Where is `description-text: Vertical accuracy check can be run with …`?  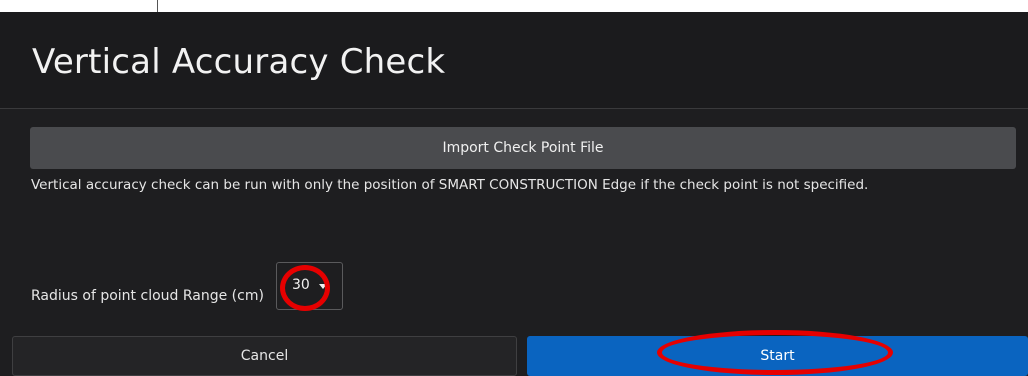 description-text: Vertical accuracy check can be run with … is located at coordinates (450, 185).